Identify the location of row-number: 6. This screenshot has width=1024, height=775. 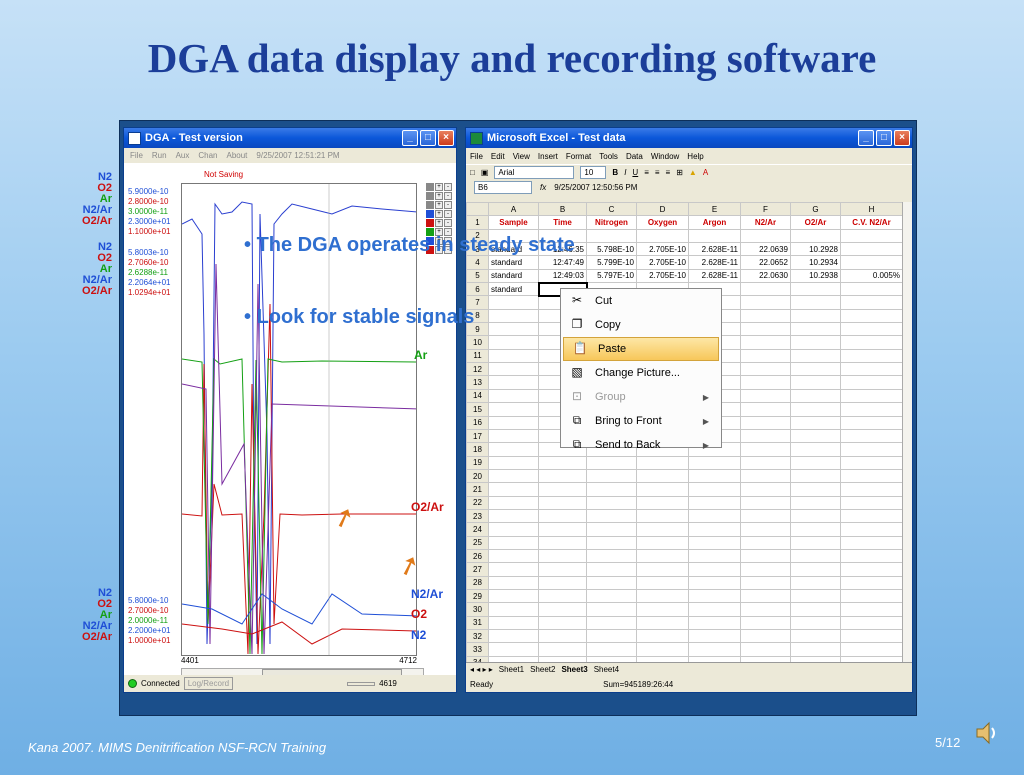
(477, 289).